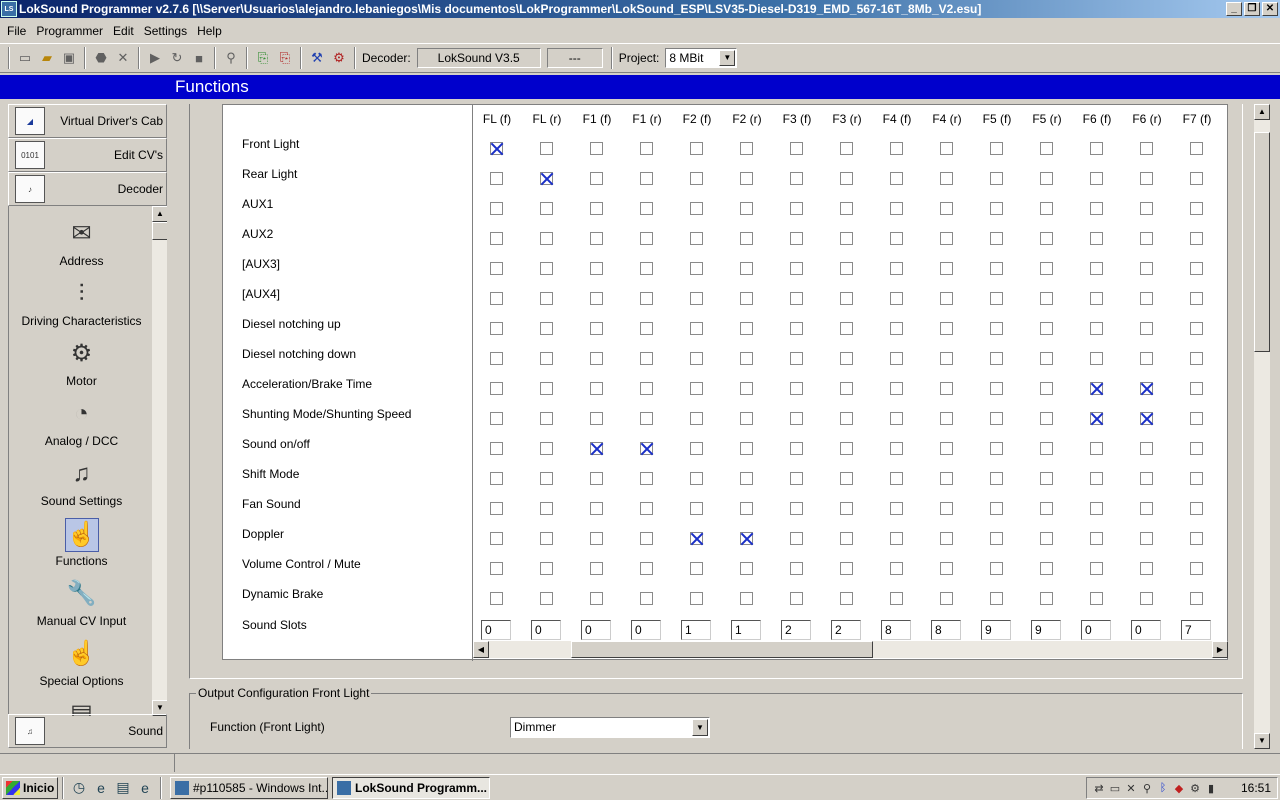 Image resolution: width=1280 pixels, height=800 pixels. I want to click on sound-slot-input: 1, so click(746, 630).